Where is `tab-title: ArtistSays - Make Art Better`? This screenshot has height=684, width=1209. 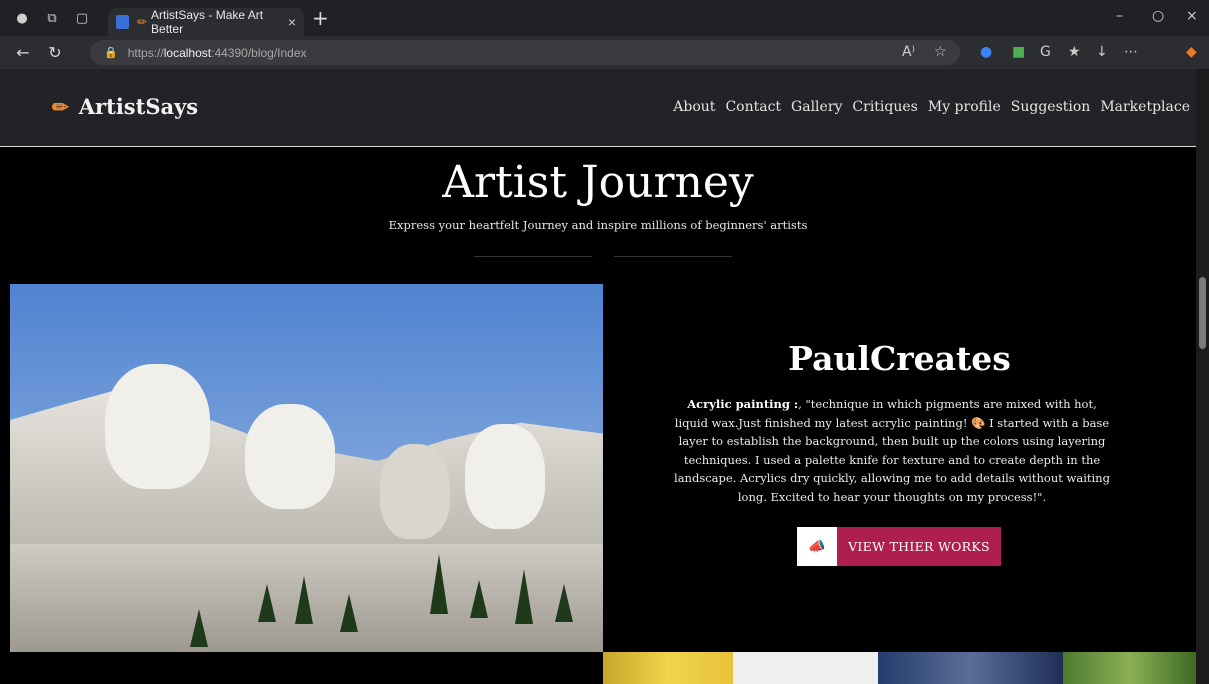 tab-title: ArtistSays - Make Art Better is located at coordinates (207, 22).